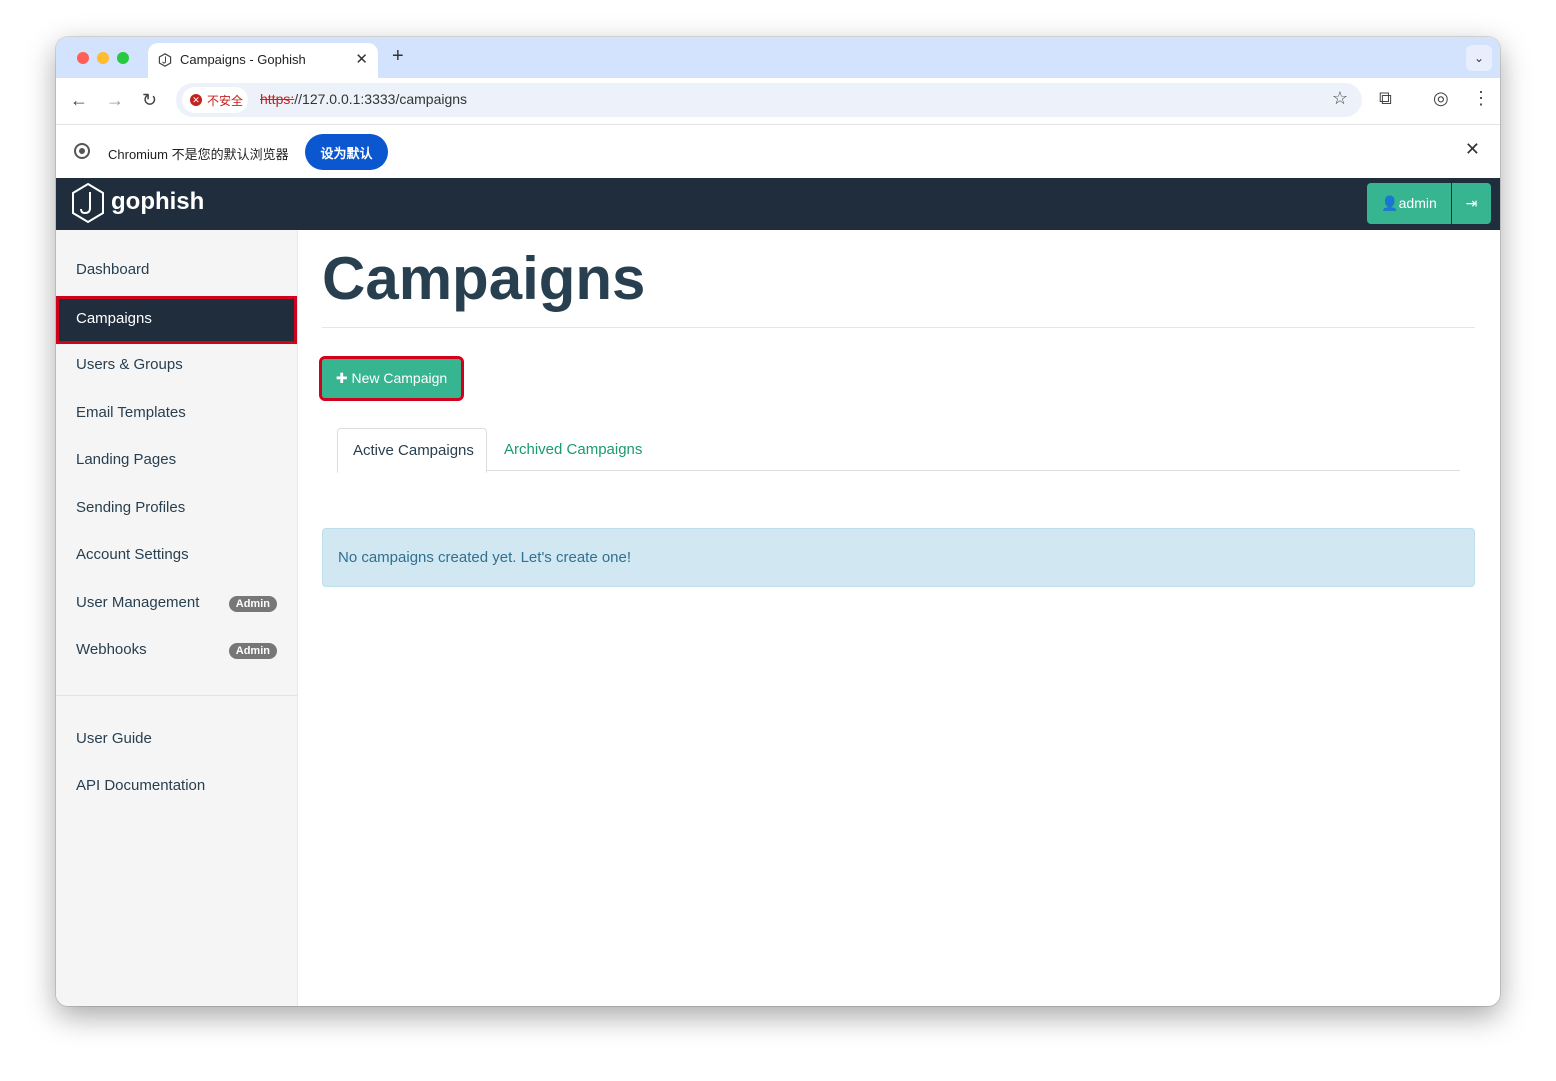 This screenshot has height=1081, width=1556. What do you see at coordinates (363, 99) in the screenshot?
I see `url-text: https://127.0.0.1:3333/campaigns` at bounding box center [363, 99].